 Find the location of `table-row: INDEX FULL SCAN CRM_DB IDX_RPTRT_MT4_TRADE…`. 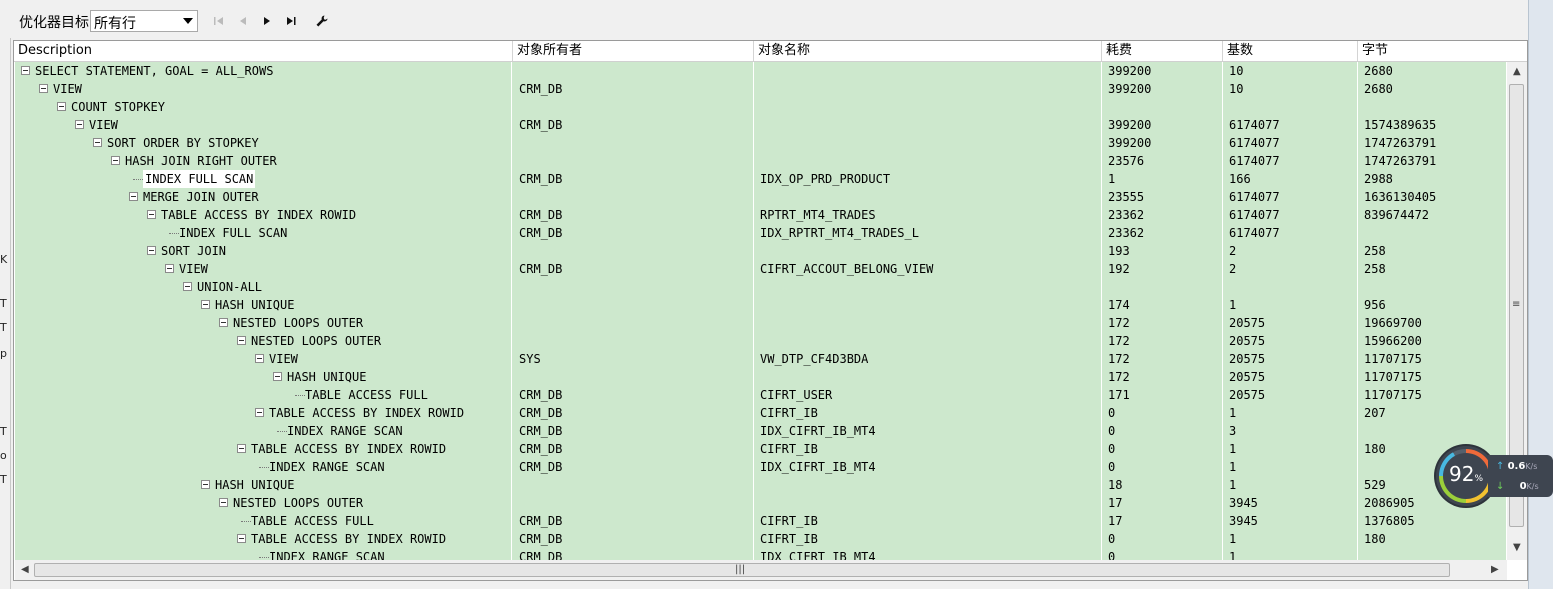

table-row: INDEX FULL SCAN CRM_DB IDX_RPTRT_MT4_TRADE… is located at coordinates (760, 233).